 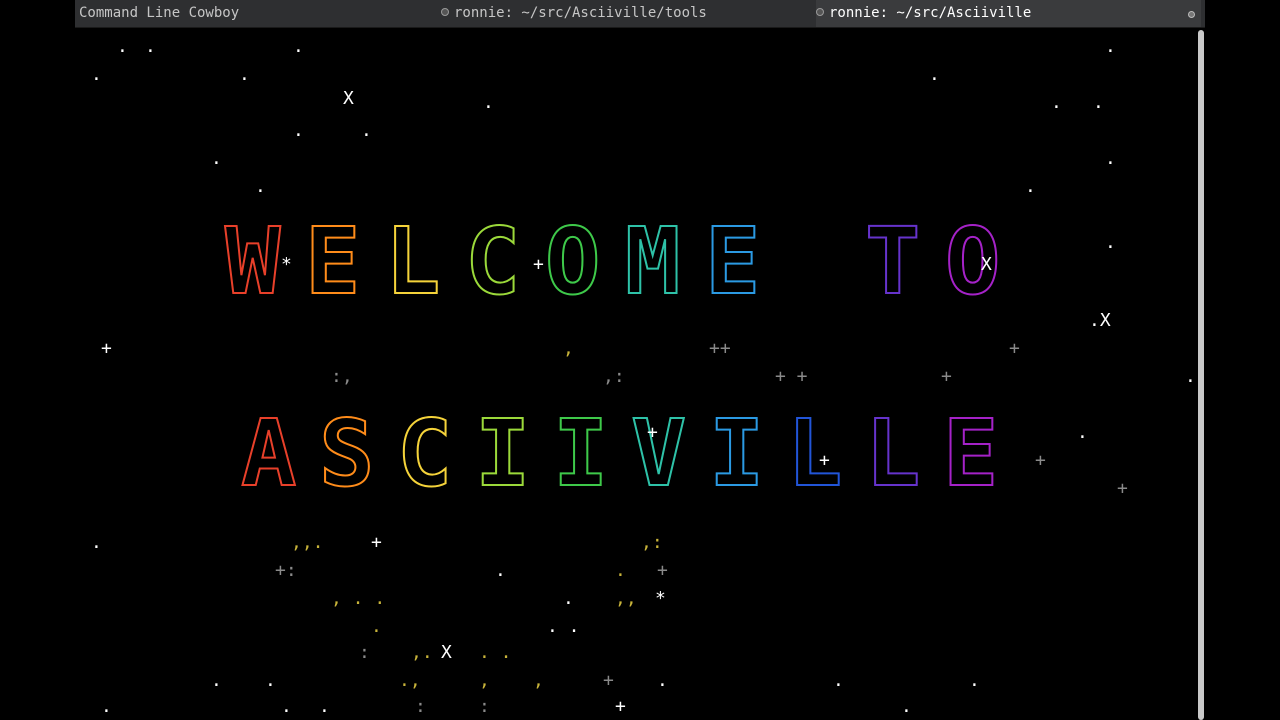 I want to click on welcome-to-letter: L, so click(x=412, y=261).